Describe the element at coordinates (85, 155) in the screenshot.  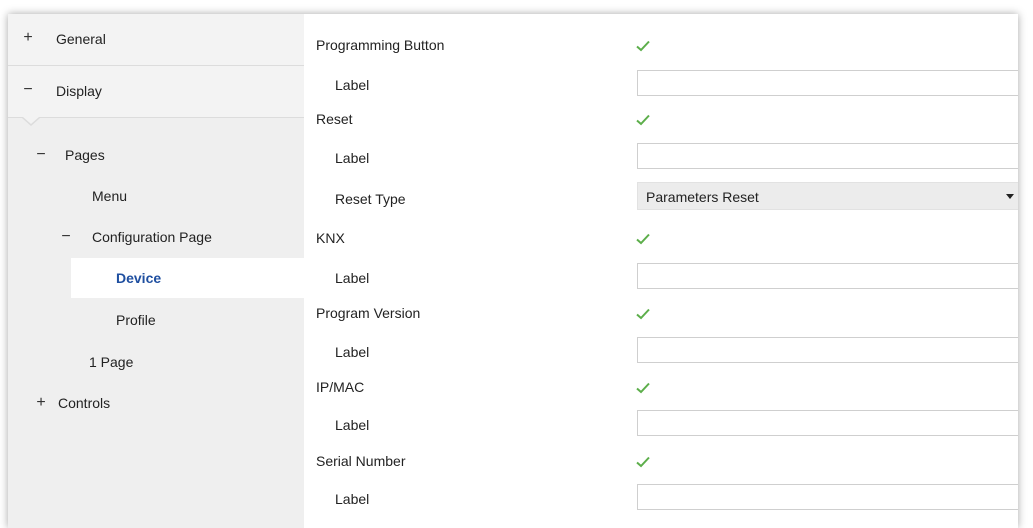
I see `sidebar-item-label: Pages` at that location.